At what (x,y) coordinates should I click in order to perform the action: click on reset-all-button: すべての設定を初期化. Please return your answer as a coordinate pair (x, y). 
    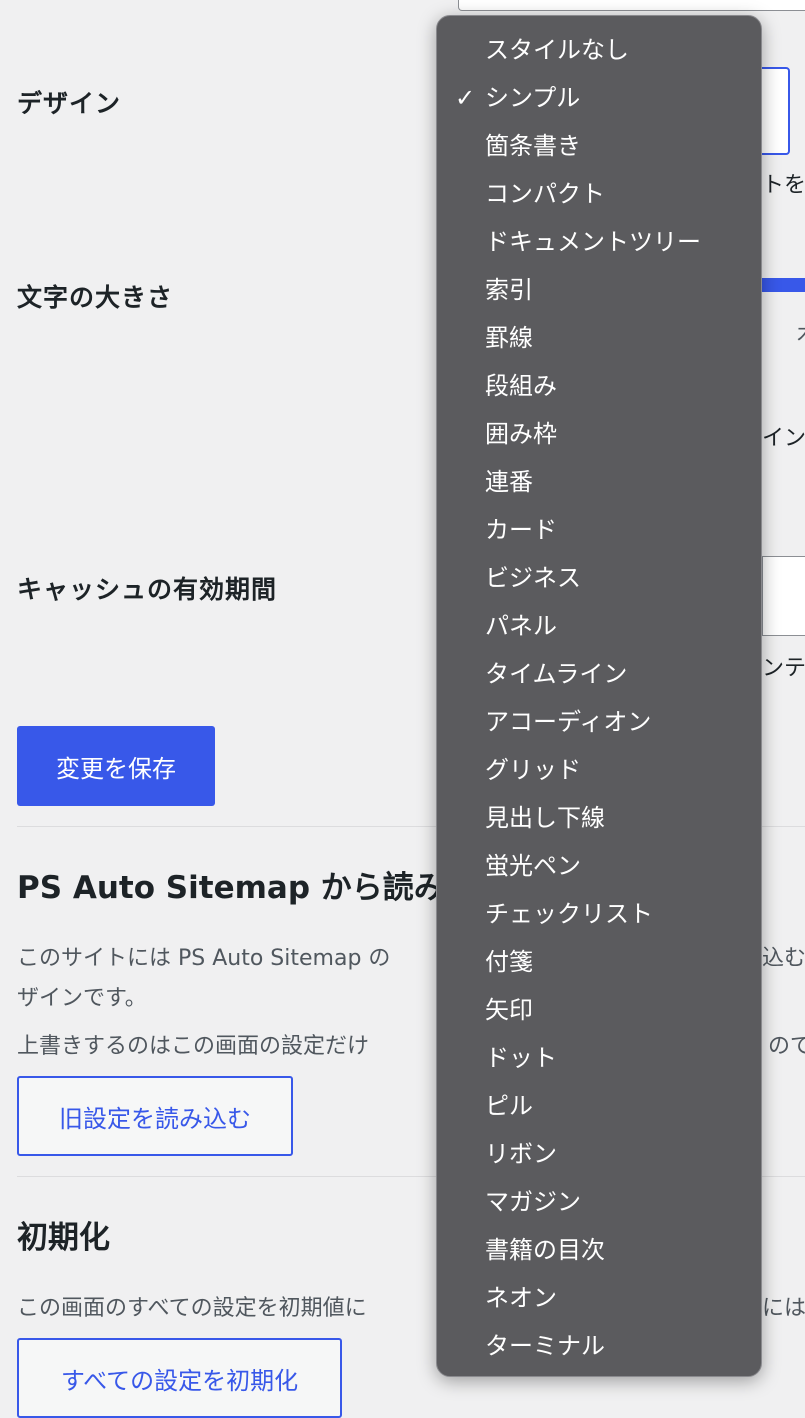
    Looking at the image, I should click on (179, 1378).